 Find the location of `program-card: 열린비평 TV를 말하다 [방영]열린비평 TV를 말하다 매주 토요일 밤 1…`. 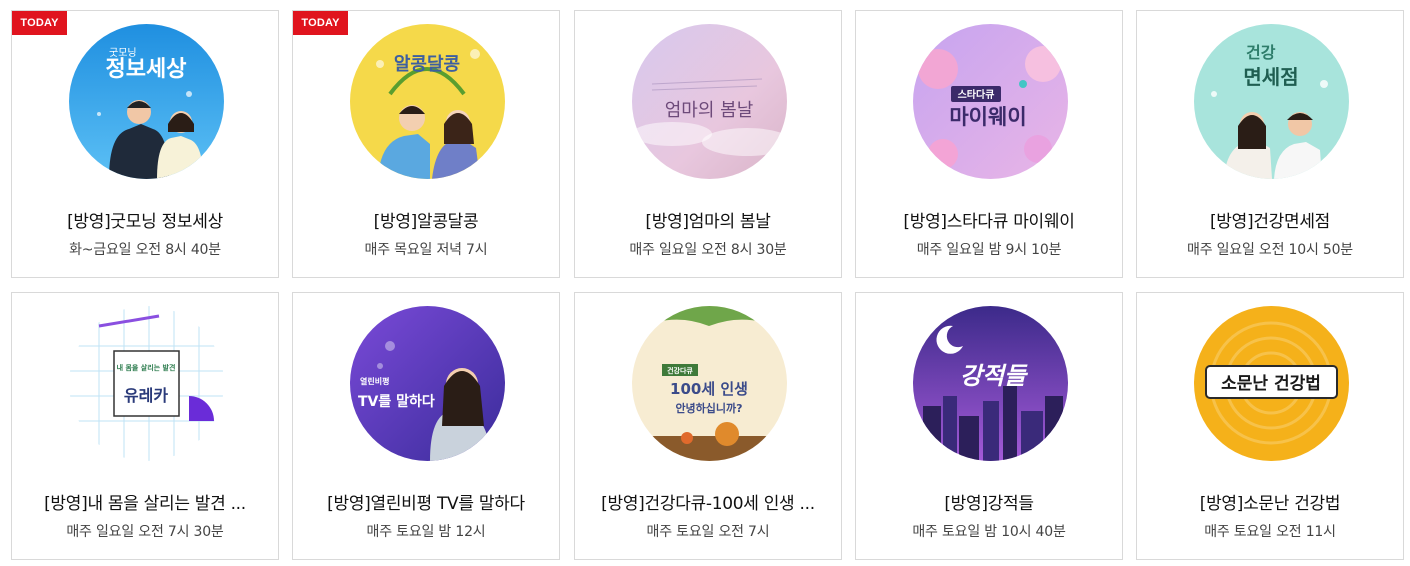

program-card: 열린비평 TV를 말하다 [방영]열린비평 TV를 말하다 매주 토요일 밤 1… is located at coordinates (426, 426).